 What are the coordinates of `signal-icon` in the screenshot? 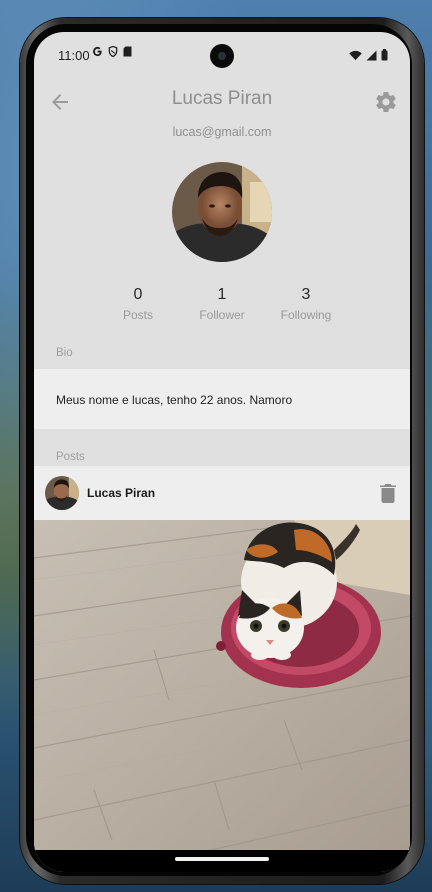 It's located at (371, 57).